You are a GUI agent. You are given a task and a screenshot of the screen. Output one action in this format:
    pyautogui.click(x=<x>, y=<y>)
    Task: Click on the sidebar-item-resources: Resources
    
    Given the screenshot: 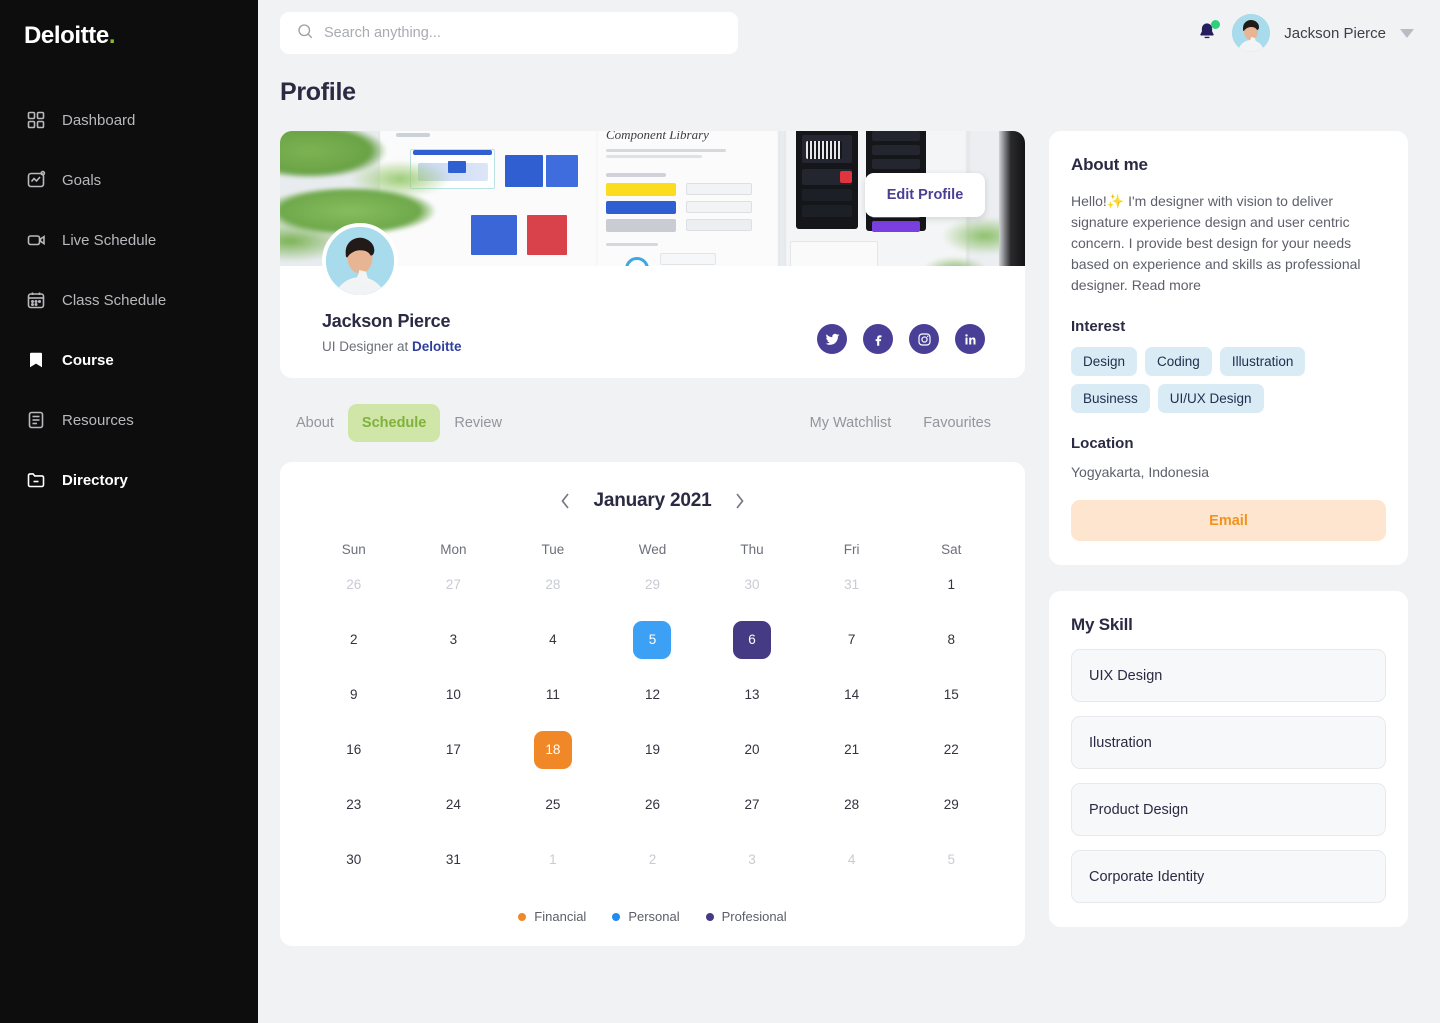 What is the action you would take?
    pyautogui.click(x=129, y=420)
    